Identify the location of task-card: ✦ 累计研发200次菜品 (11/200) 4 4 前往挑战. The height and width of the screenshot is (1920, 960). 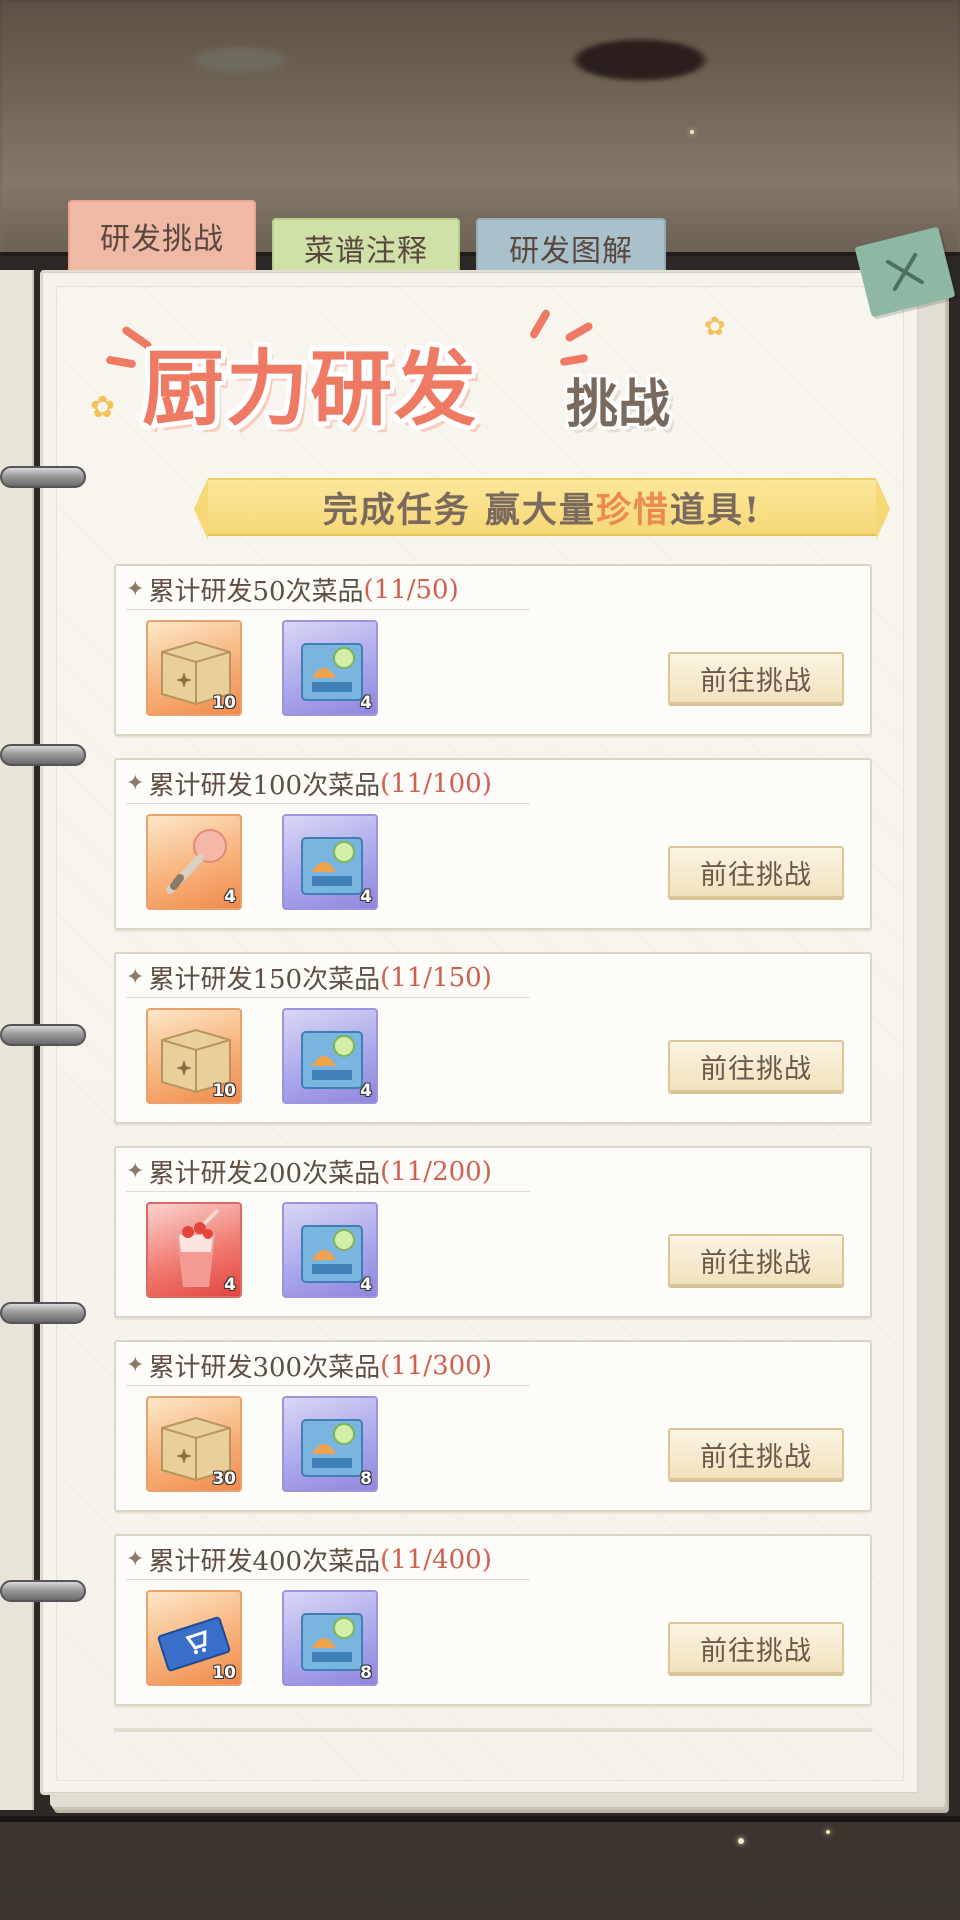
(493, 1232).